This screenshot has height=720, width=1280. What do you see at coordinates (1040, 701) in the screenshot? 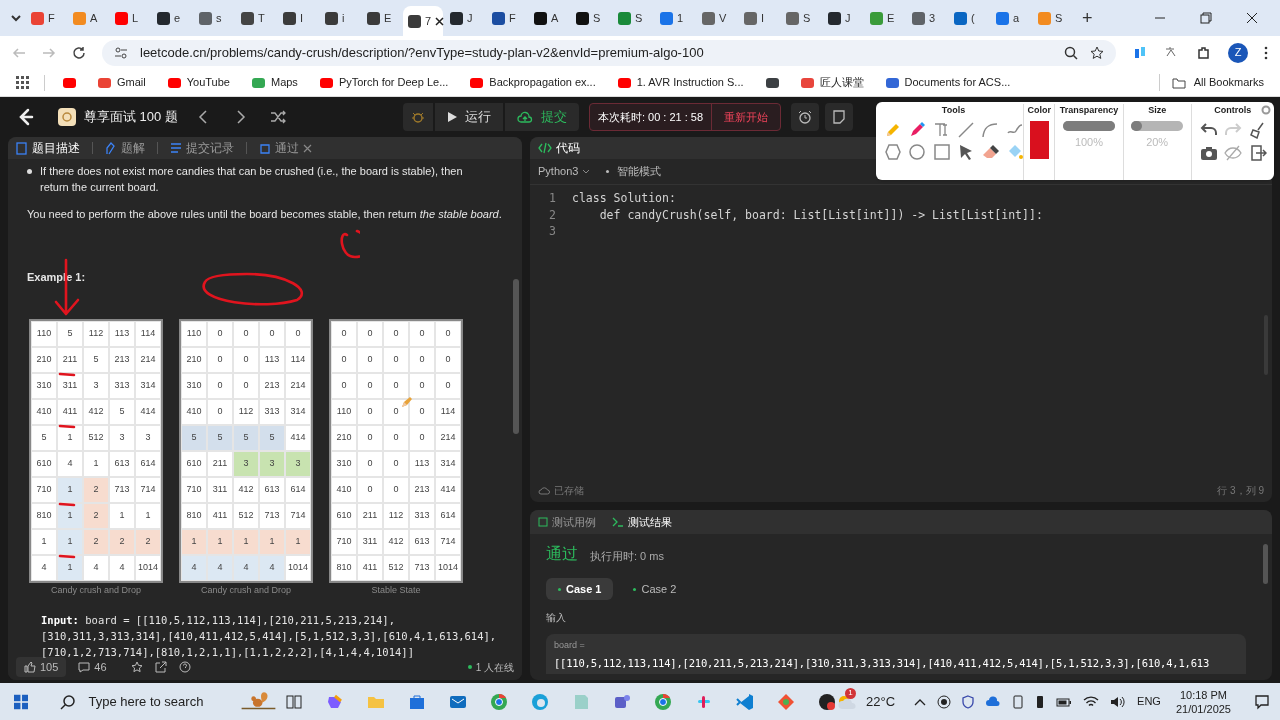
I see `usb-icon` at bounding box center [1040, 701].